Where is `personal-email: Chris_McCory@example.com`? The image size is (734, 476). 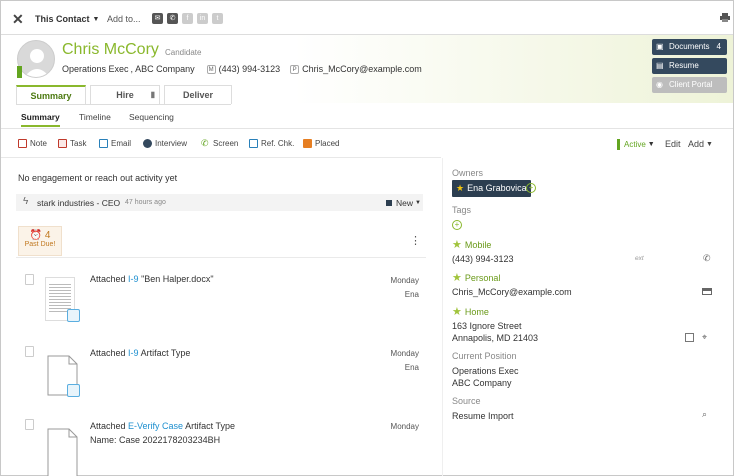
personal-email: Chris_McCory@example.com is located at coordinates (512, 292).